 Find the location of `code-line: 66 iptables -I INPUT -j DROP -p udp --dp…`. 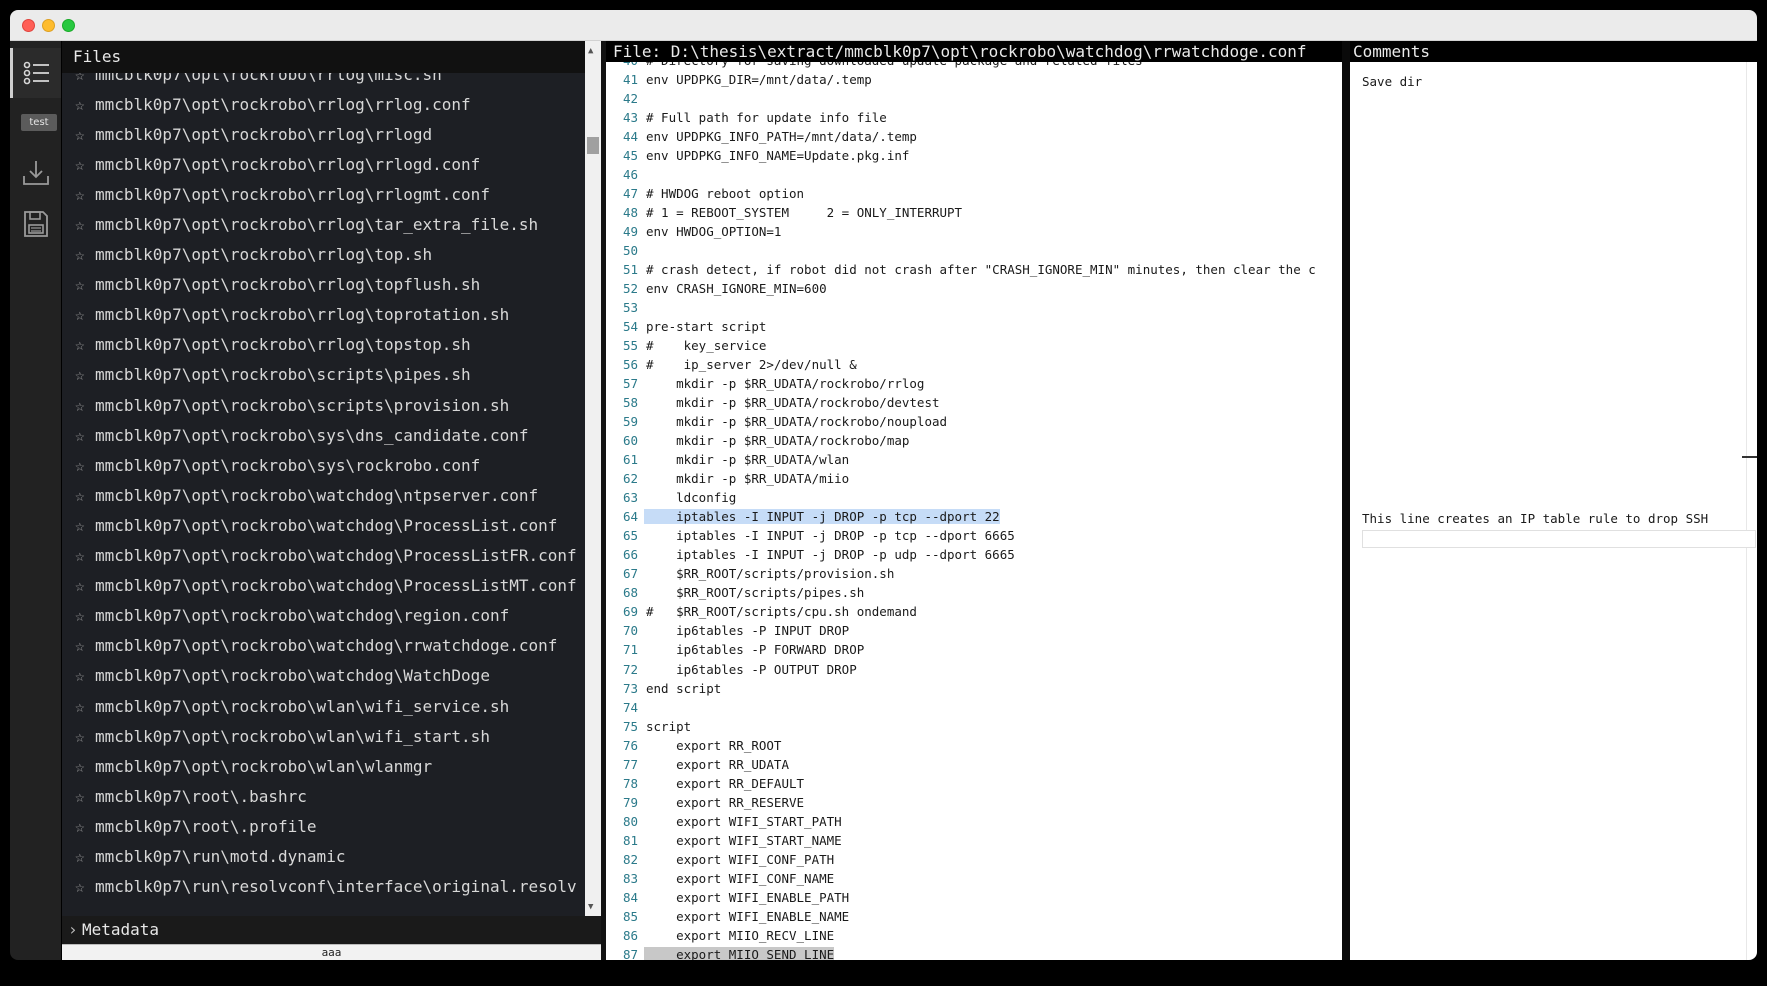

code-line: 66 iptables -I INPUT -j DROP -p udp --dp… is located at coordinates (974, 554).